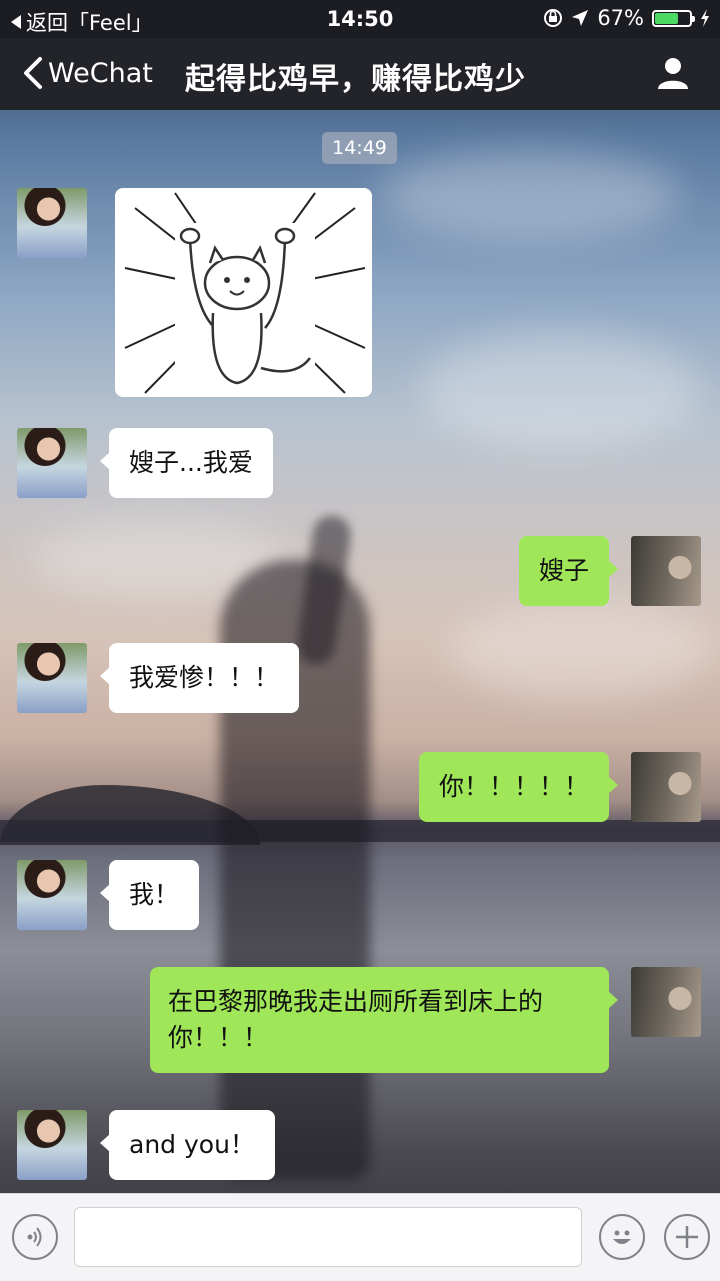 The image size is (720, 1281). What do you see at coordinates (33, 73) in the screenshot?
I see `chevron-left-icon` at bounding box center [33, 73].